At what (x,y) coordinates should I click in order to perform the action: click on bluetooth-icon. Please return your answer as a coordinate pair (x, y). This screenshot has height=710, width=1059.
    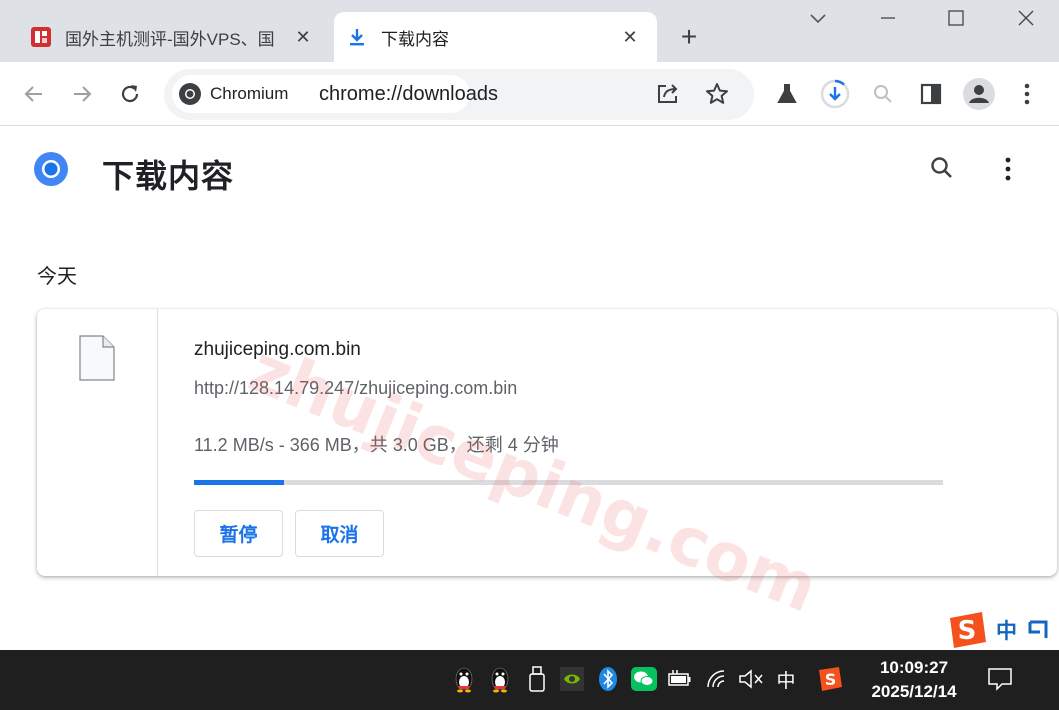
    Looking at the image, I should click on (608, 679).